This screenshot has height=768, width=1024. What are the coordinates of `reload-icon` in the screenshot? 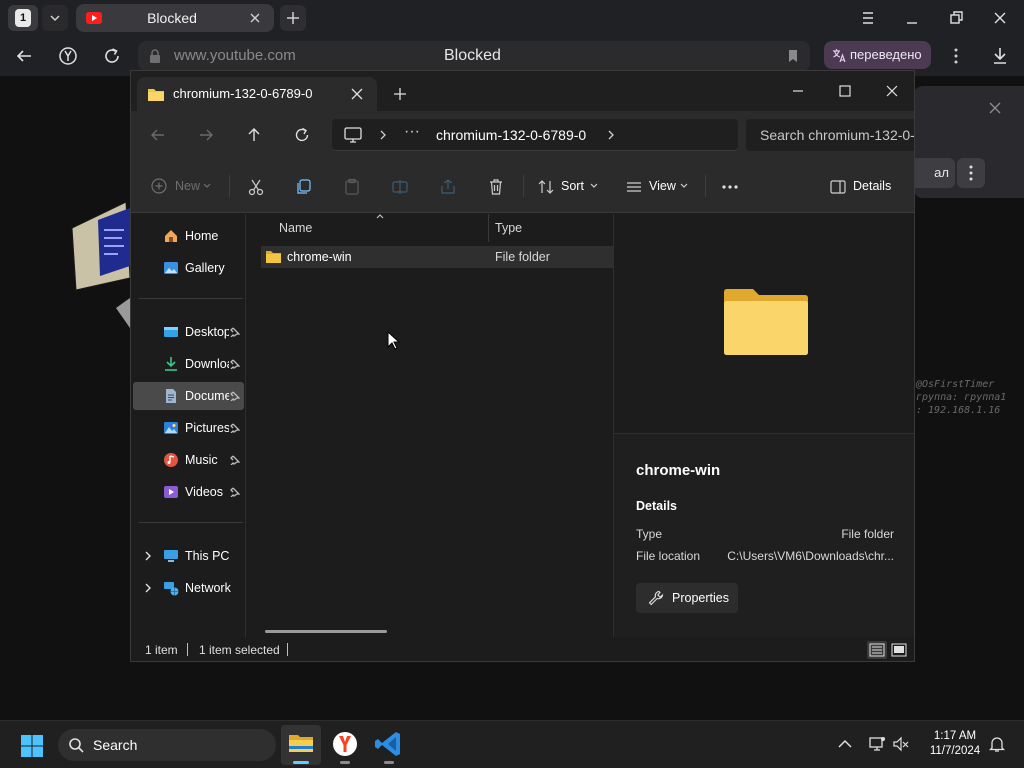 It's located at (112, 56).